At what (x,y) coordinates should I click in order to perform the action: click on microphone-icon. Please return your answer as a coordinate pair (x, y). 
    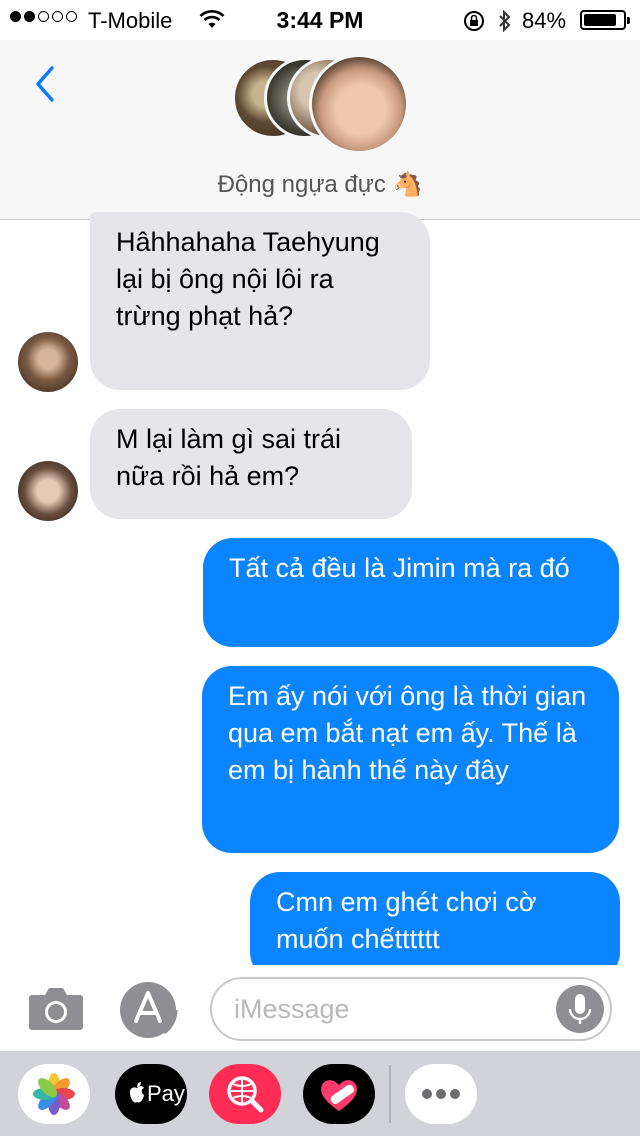
    Looking at the image, I should click on (580, 1009).